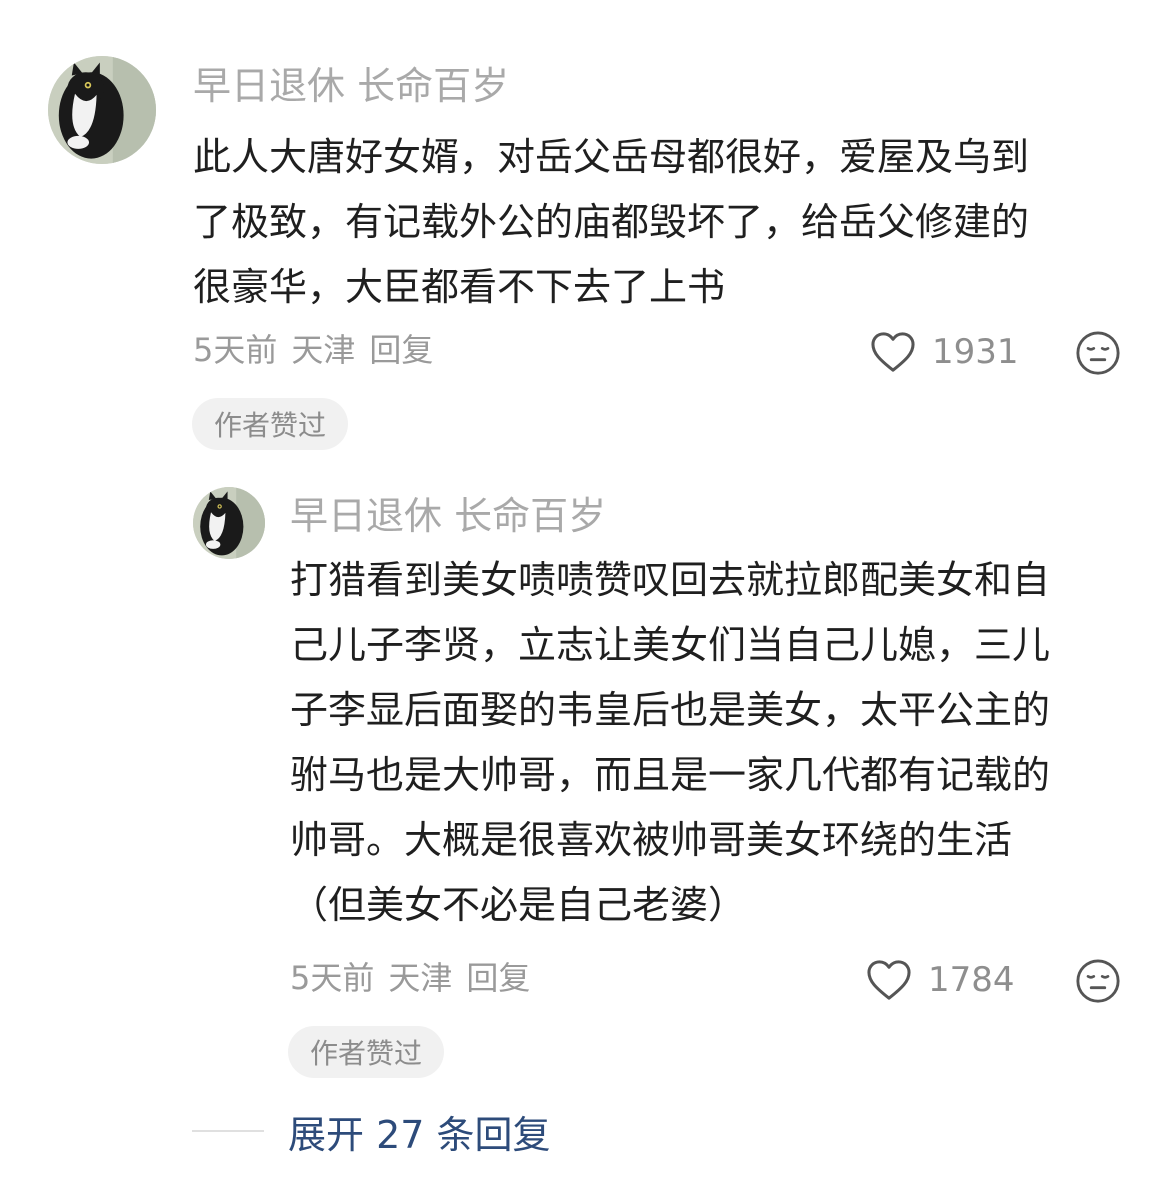  I want to click on like-button: 1784, so click(940, 980).